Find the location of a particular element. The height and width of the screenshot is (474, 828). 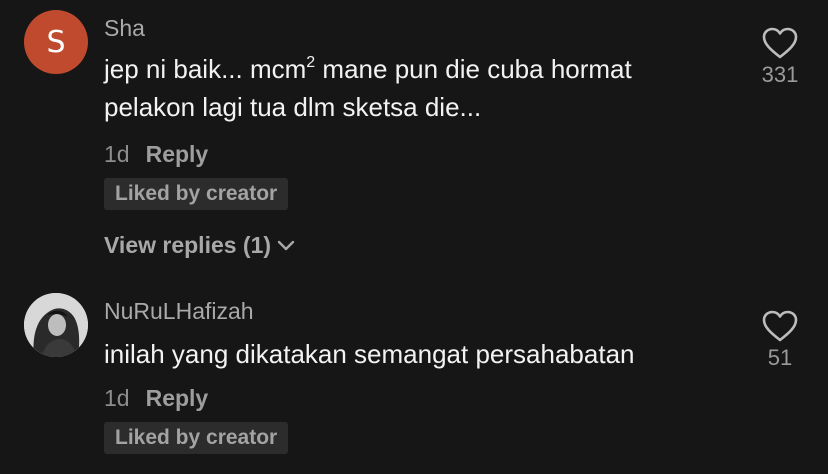

avatar is located at coordinates (56, 325).